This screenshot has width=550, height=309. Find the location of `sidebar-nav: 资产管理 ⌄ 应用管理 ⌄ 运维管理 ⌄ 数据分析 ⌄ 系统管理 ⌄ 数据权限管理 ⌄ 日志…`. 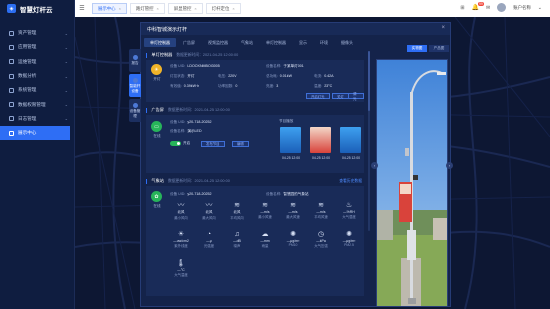

sidebar-nav: 资产管理 ⌄ 应用管理 ⌄ 运维管理 ⌄ 数据分析 ⌄ 系统管理 ⌄ 数据权限管理 ⌄ 日志… is located at coordinates (37, 83).